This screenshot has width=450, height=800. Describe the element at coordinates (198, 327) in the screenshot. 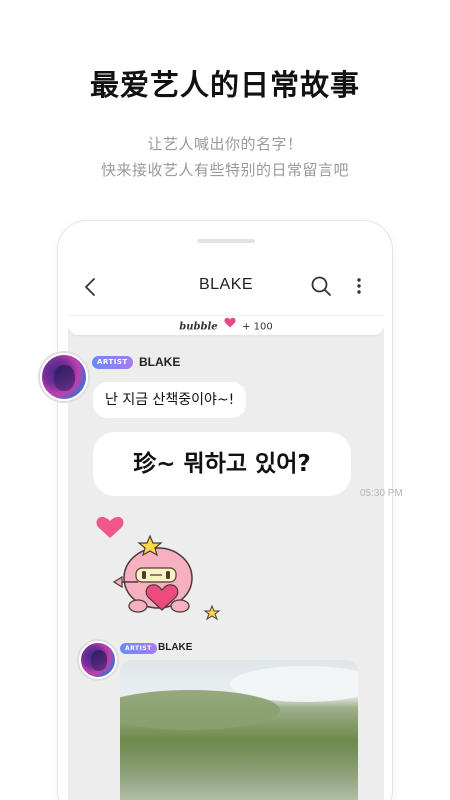

I see `bubble-brand: bubble` at that location.